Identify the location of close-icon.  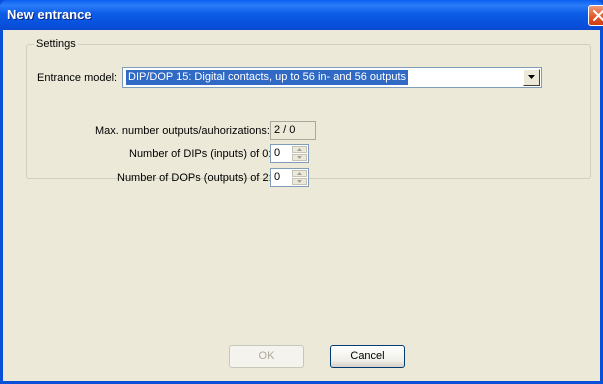
(598, 15).